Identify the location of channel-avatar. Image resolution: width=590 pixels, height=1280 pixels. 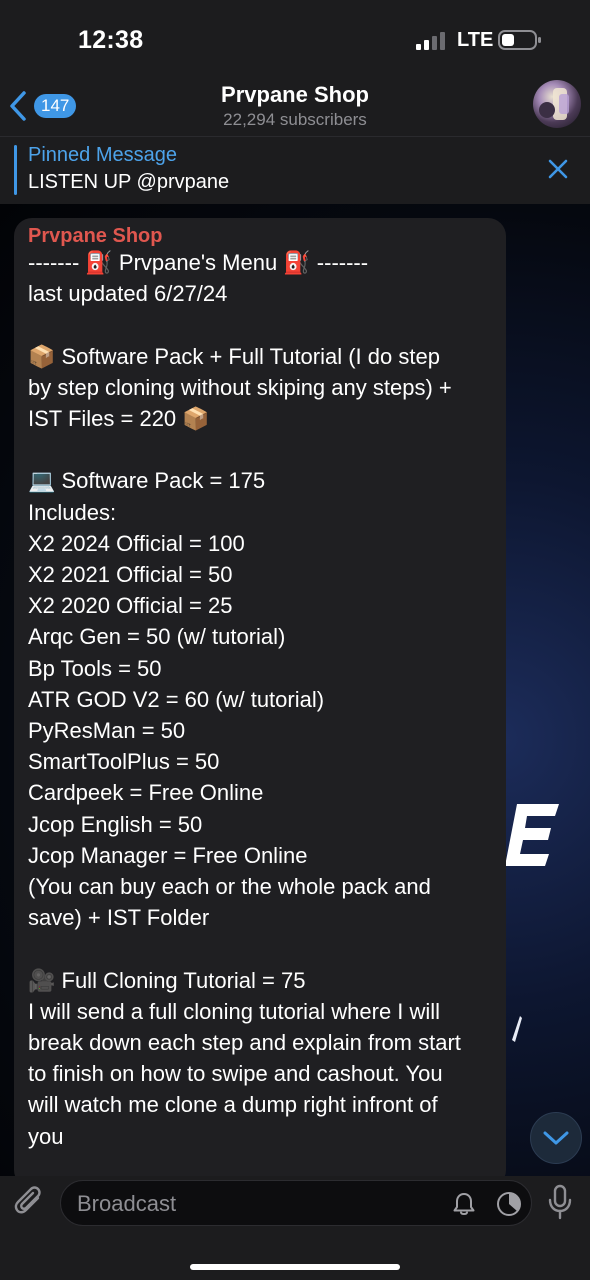
(557, 104).